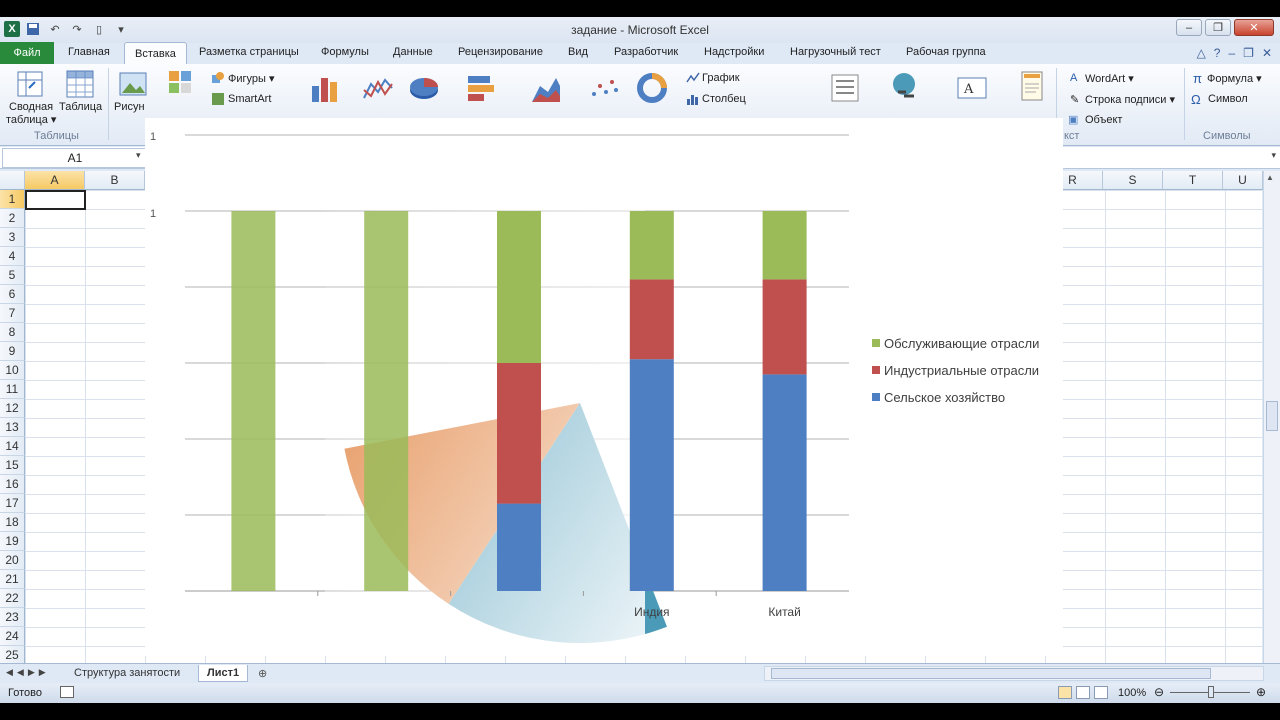  Describe the element at coordinates (1272, 416) in the screenshot. I see `vertical-scroll-thumb` at that location.